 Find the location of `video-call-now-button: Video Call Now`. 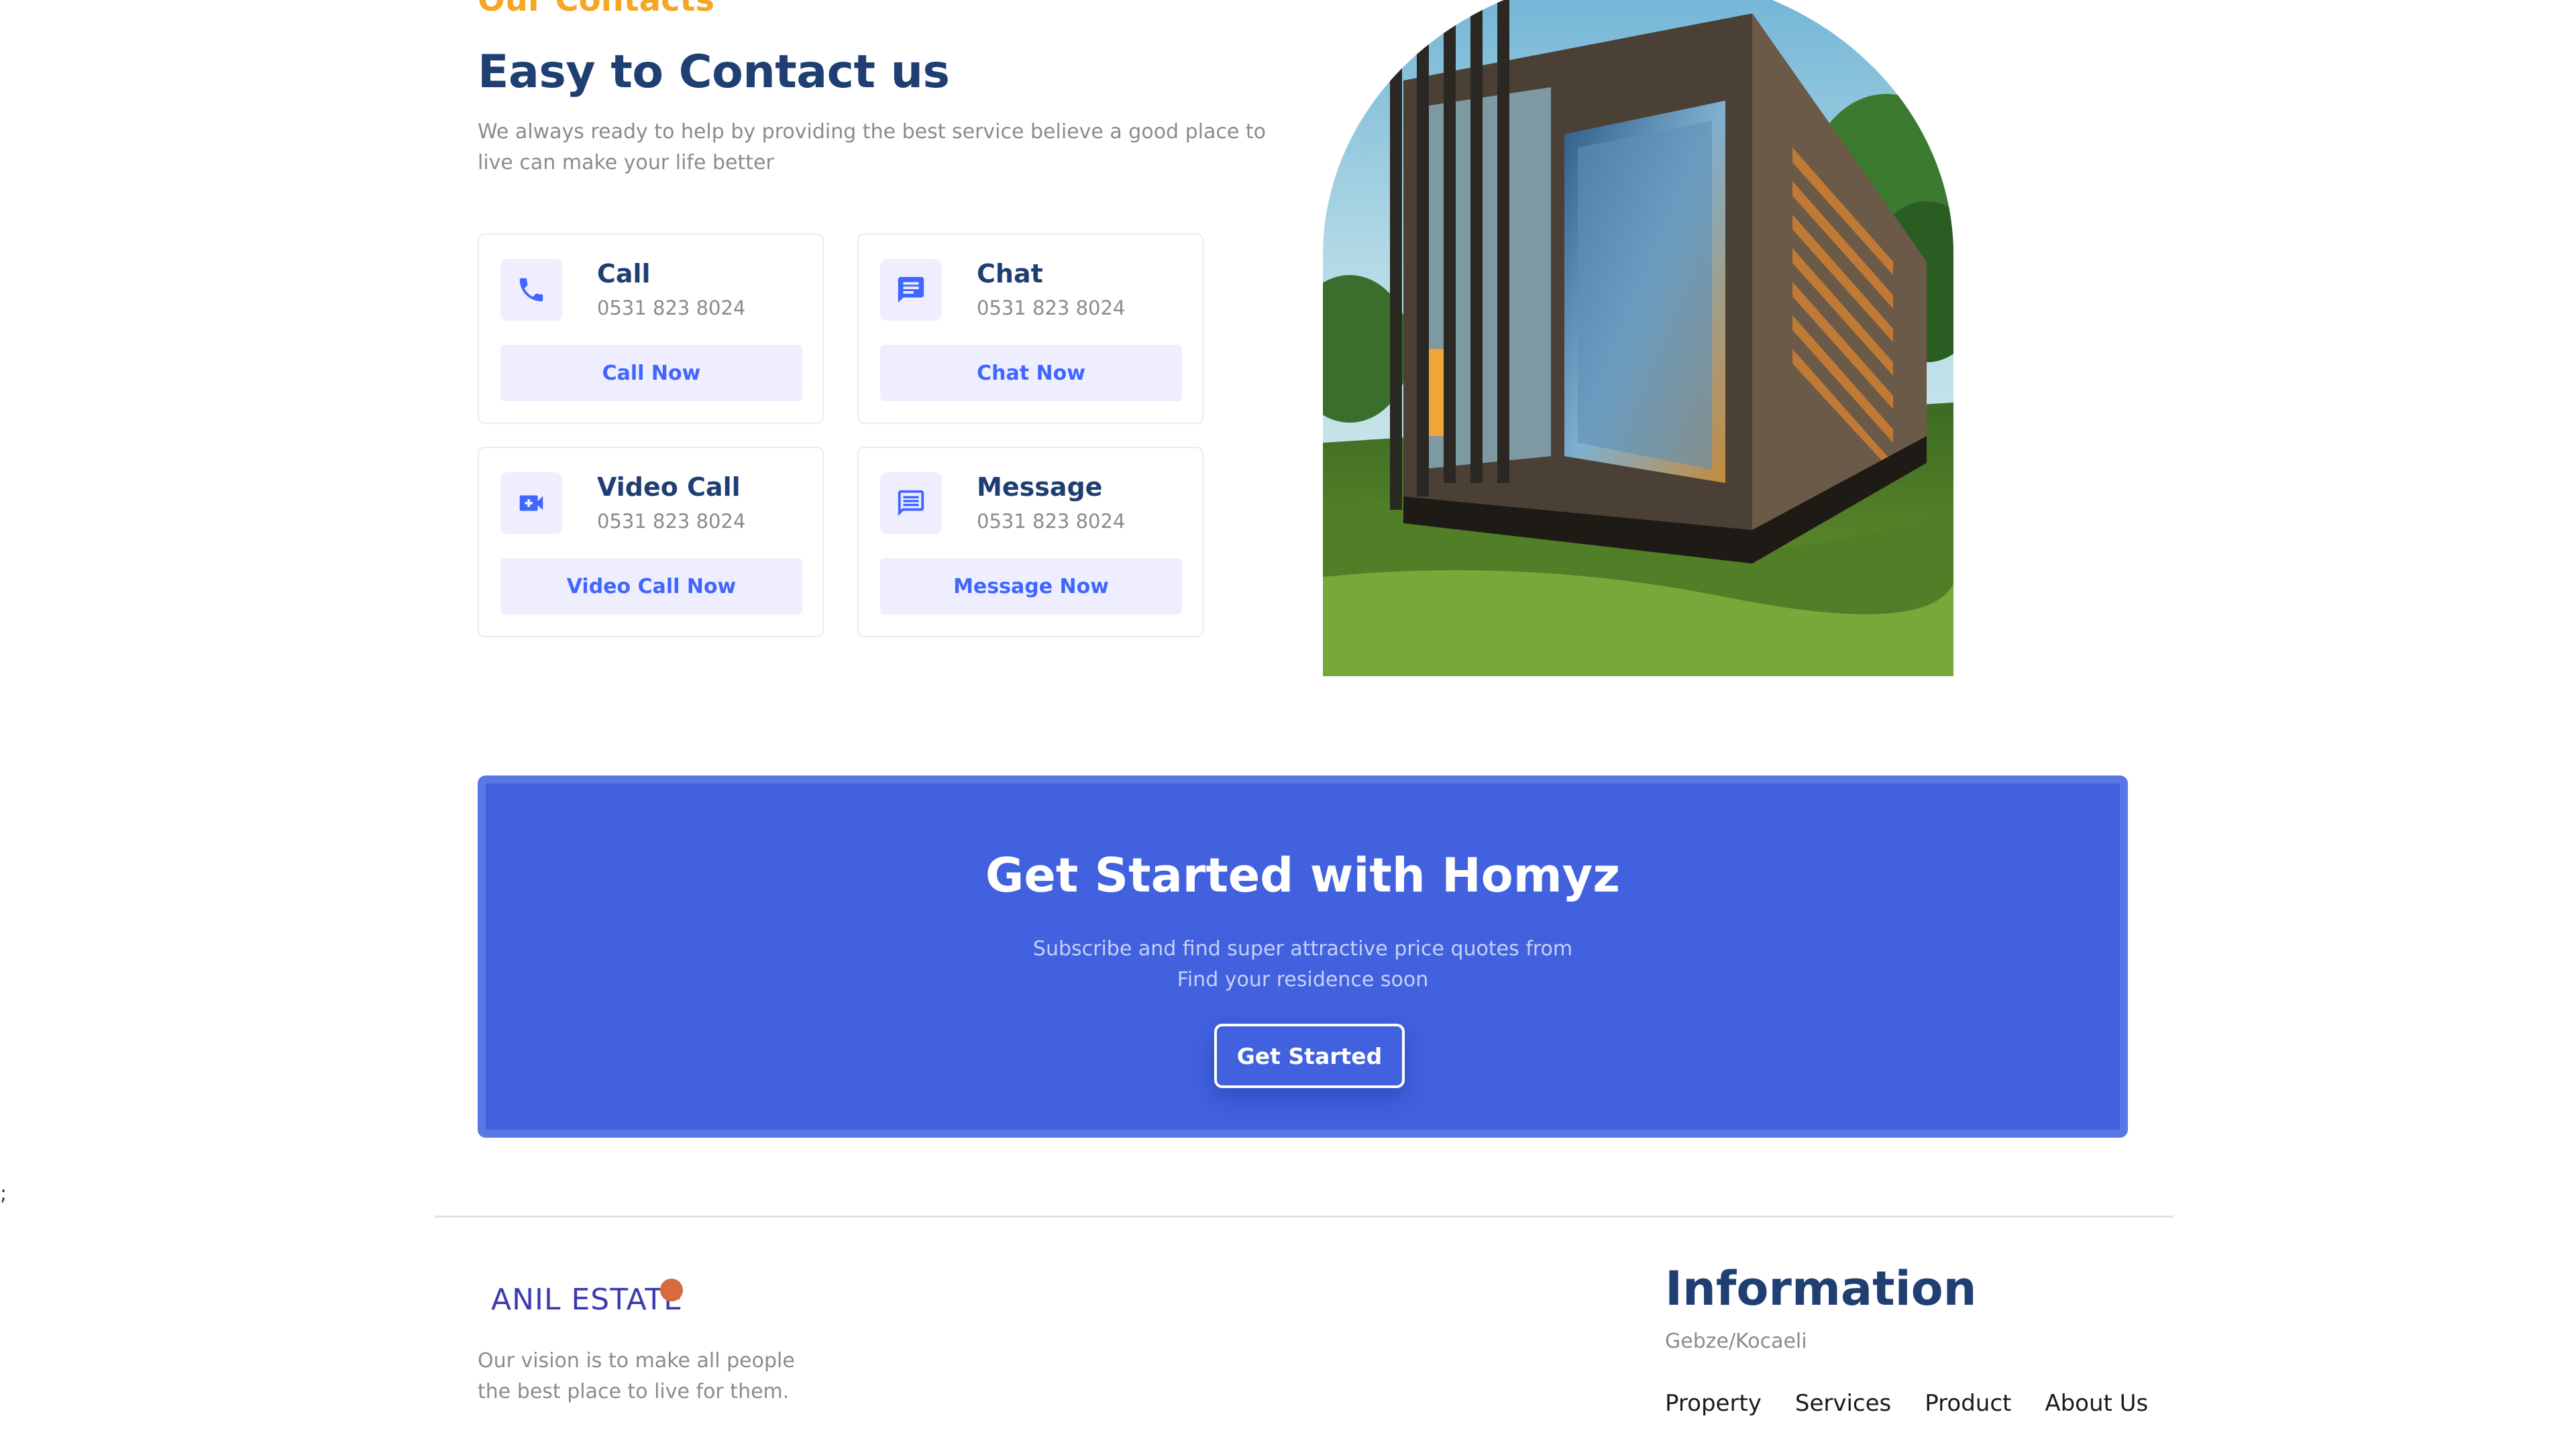

video-call-now-button: Video Call Now is located at coordinates (651, 586).